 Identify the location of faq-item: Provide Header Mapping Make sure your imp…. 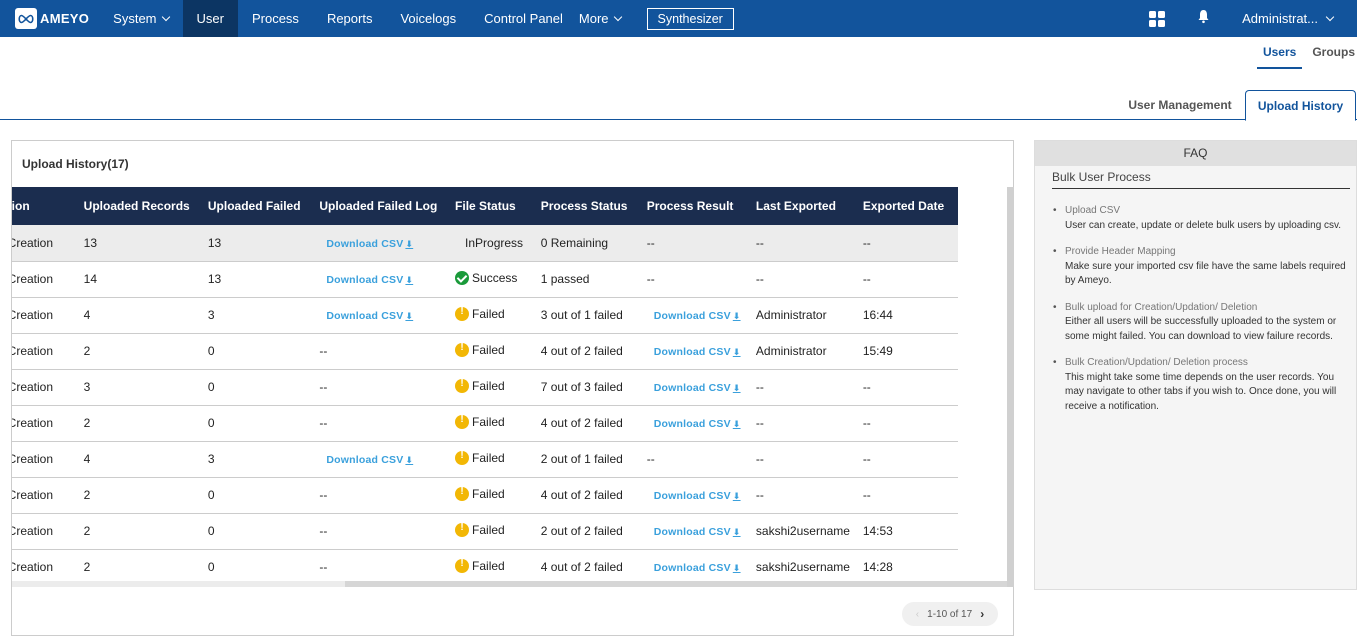
(1199, 267).